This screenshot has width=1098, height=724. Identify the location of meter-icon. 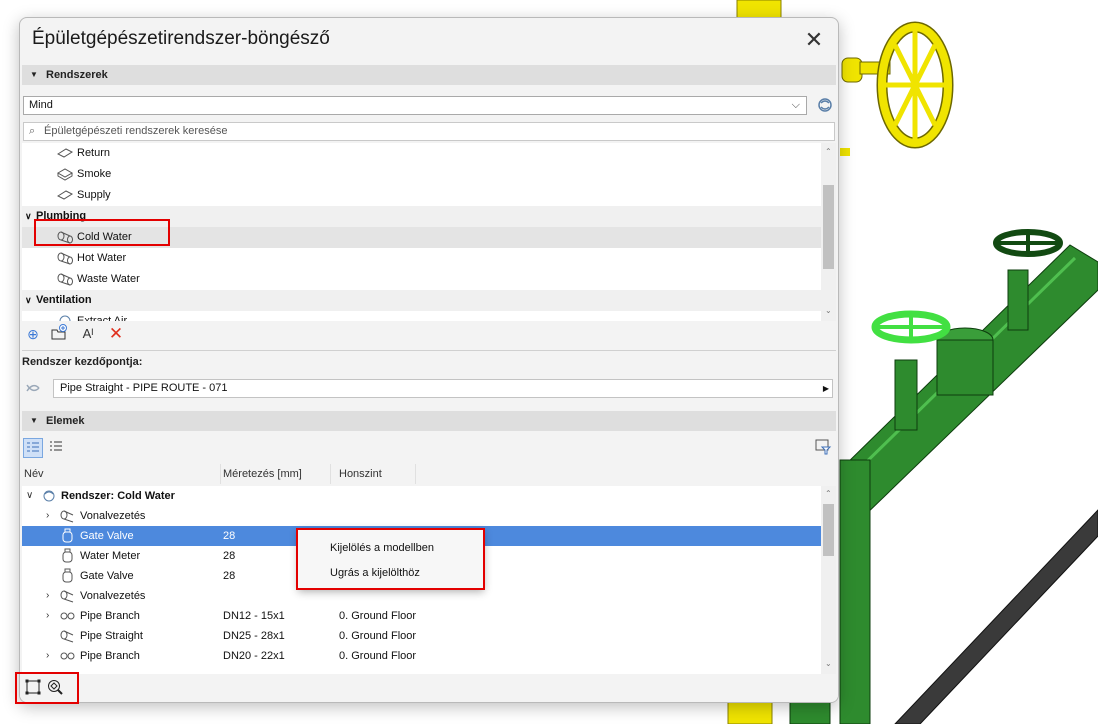
(67, 555).